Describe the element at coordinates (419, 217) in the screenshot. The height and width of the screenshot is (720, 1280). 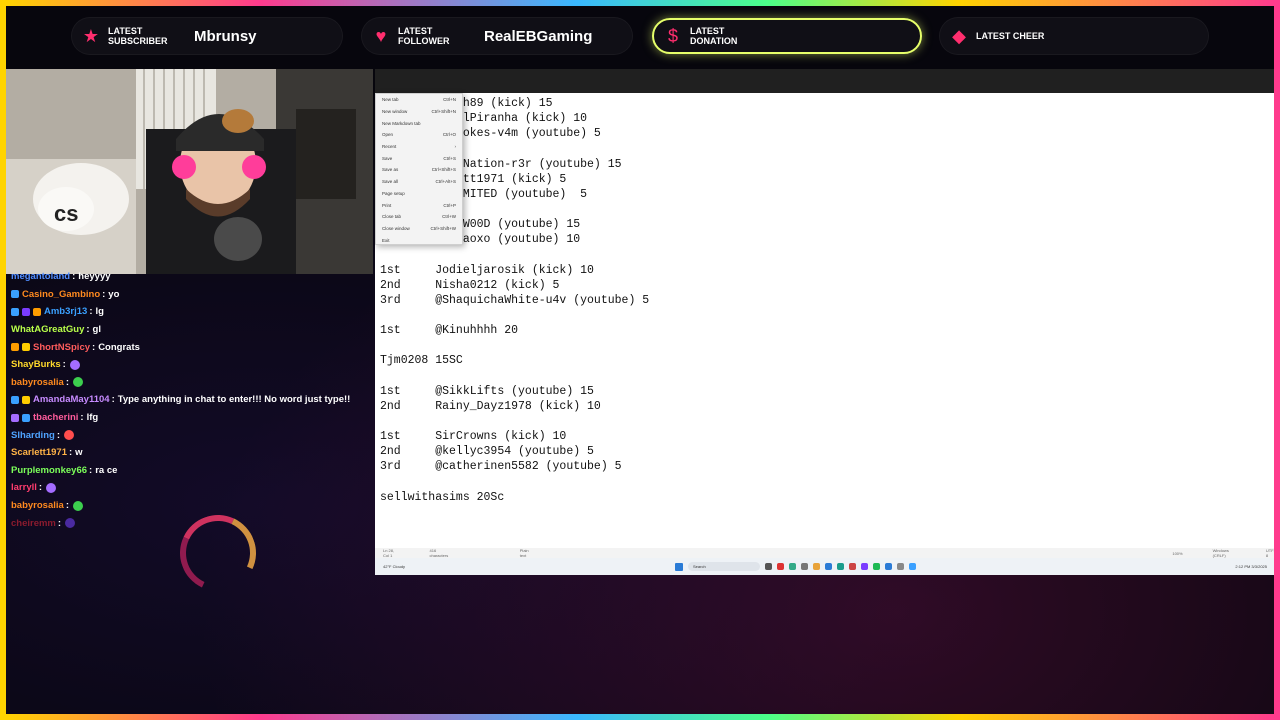
I see `file-menu-item: Close tab Ctrl+W` at that location.